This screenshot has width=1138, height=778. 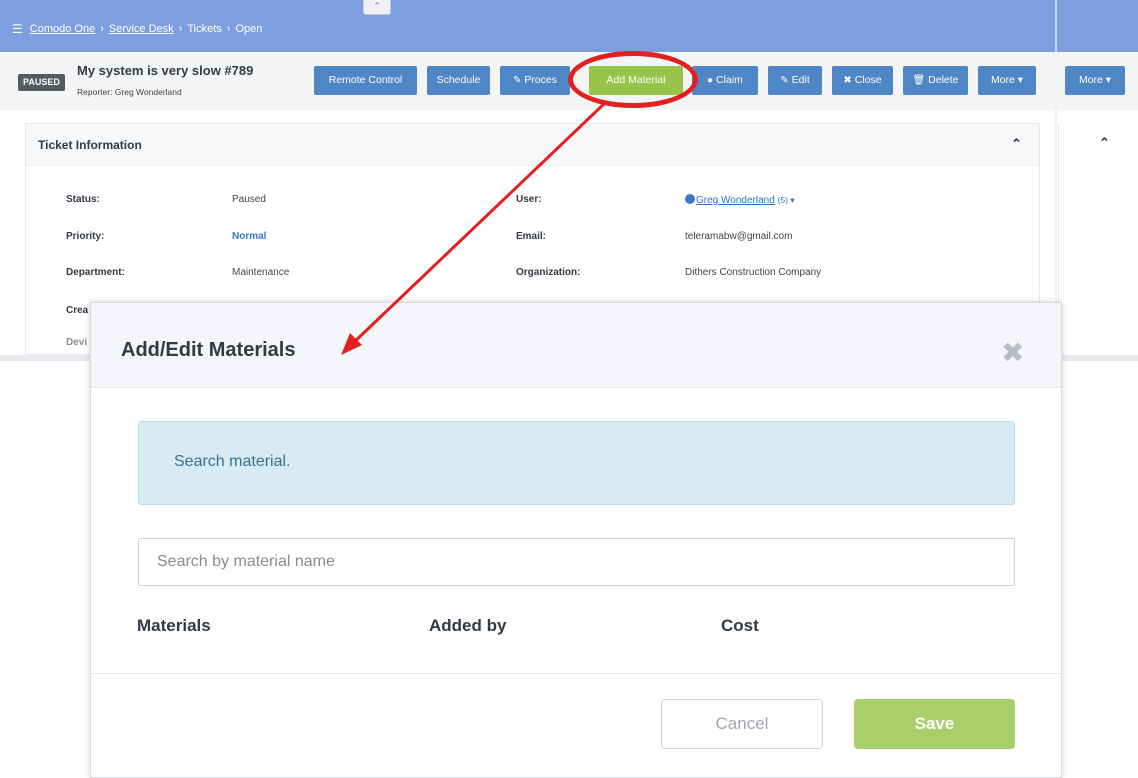 What do you see at coordinates (735, 200) in the screenshot?
I see `user-name-link: Greg Wonderland` at bounding box center [735, 200].